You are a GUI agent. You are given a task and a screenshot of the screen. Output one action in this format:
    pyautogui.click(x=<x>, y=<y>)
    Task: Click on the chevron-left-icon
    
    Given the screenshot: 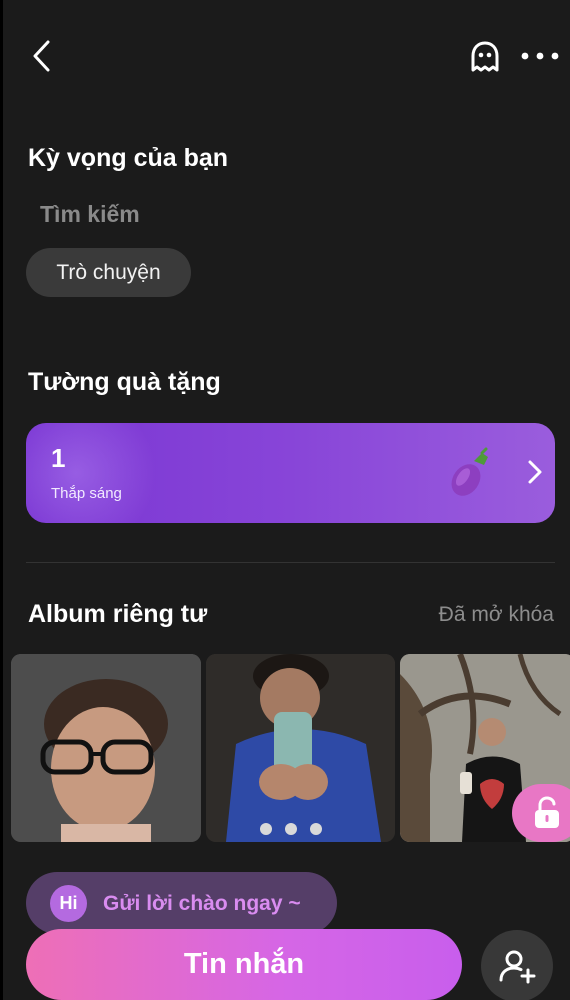 What is the action you would take?
    pyautogui.click(x=41, y=56)
    